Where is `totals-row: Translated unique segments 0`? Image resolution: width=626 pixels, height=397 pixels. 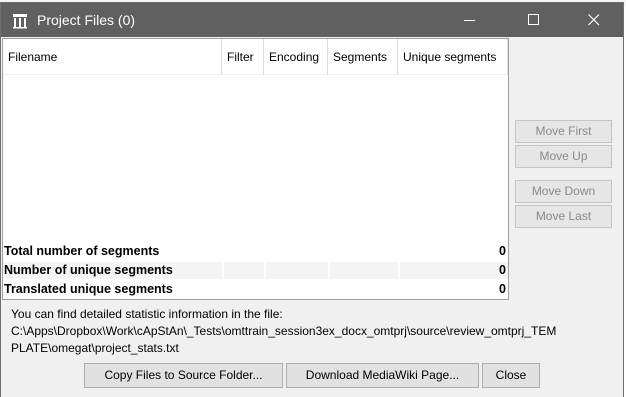 totals-row: Translated unique segments 0 is located at coordinates (255, 289).